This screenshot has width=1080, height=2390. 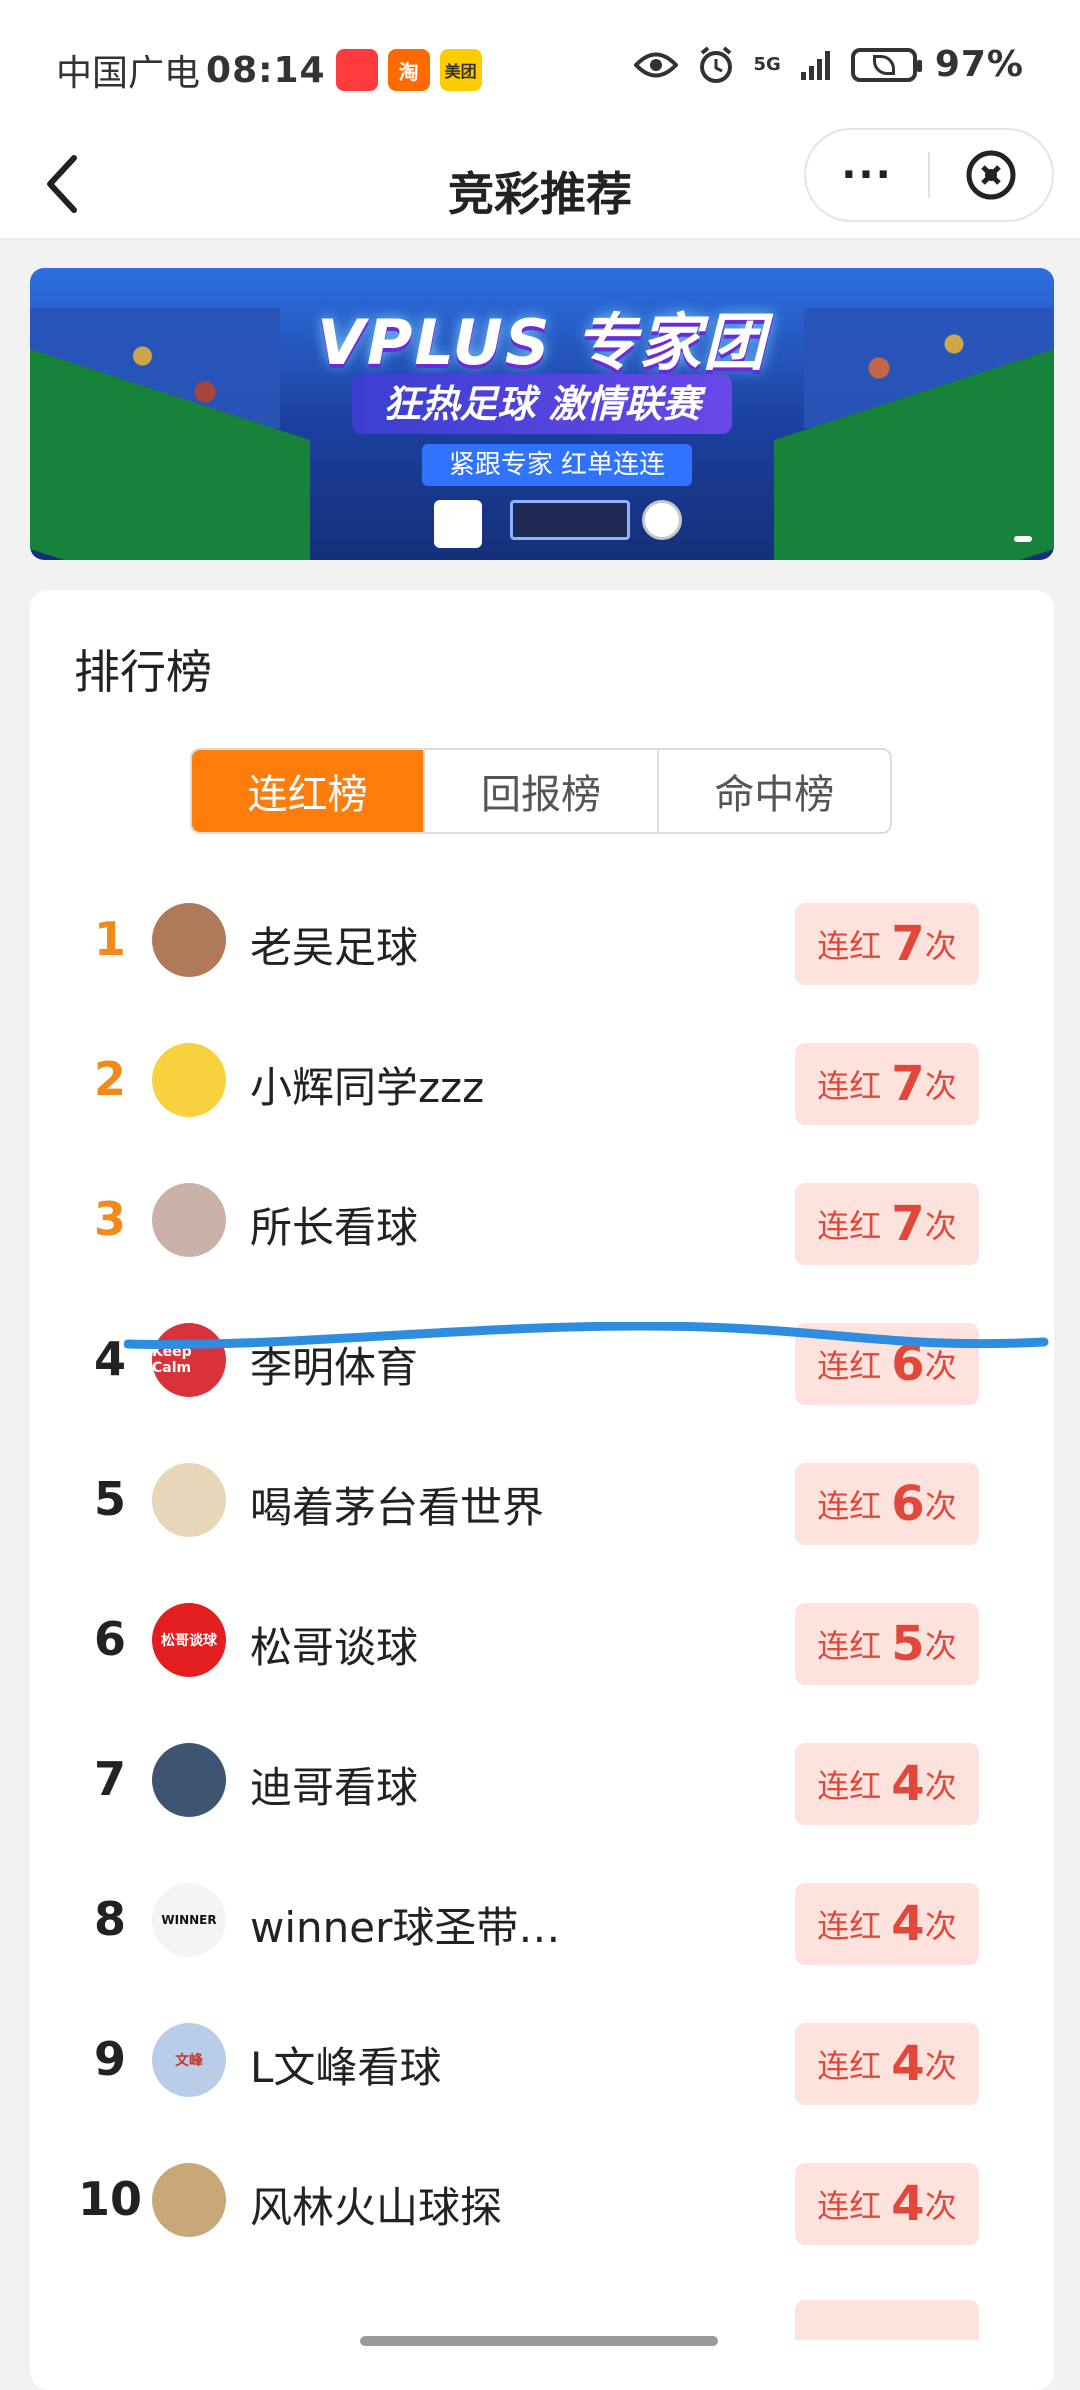 I want to click on expert-name: 迪哥看球, so click(x=334, y=1787).